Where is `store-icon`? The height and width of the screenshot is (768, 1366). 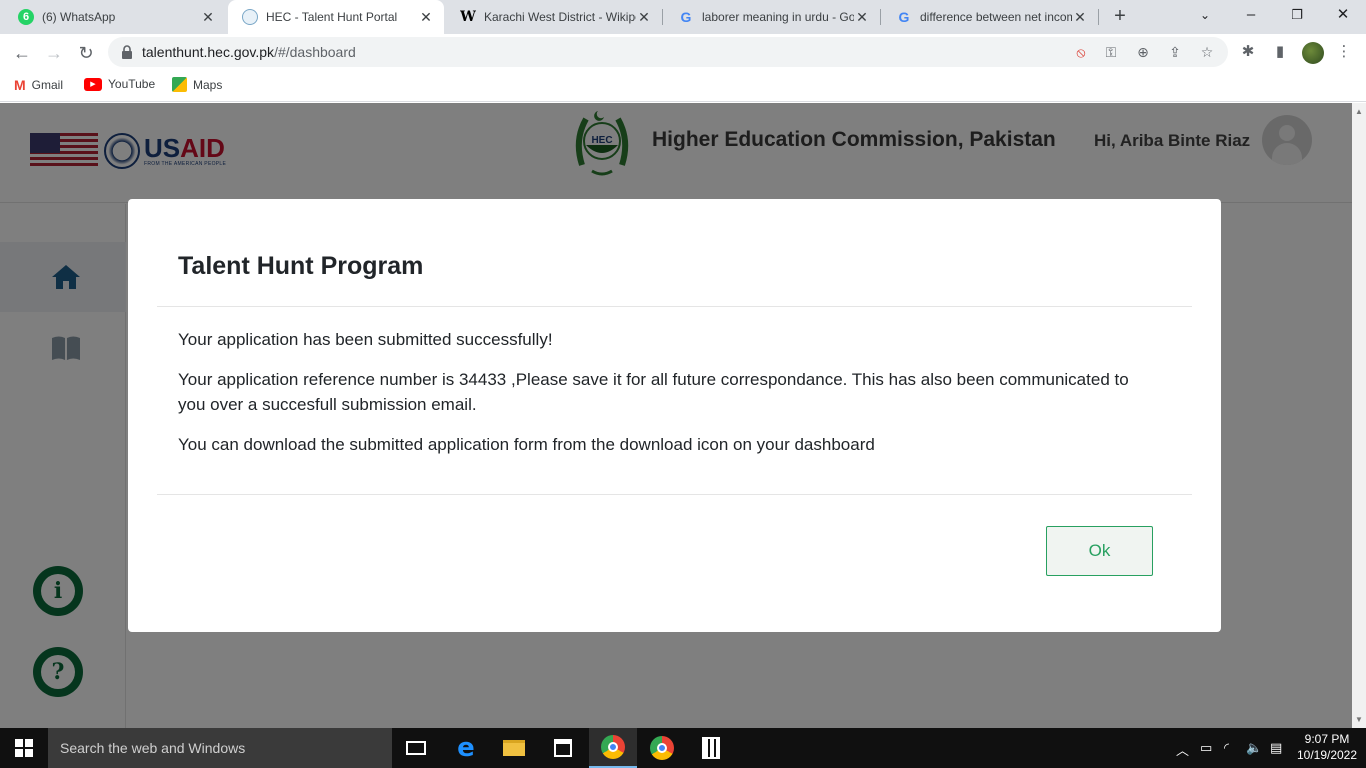
store-icon is located at coordinates (563, 748).